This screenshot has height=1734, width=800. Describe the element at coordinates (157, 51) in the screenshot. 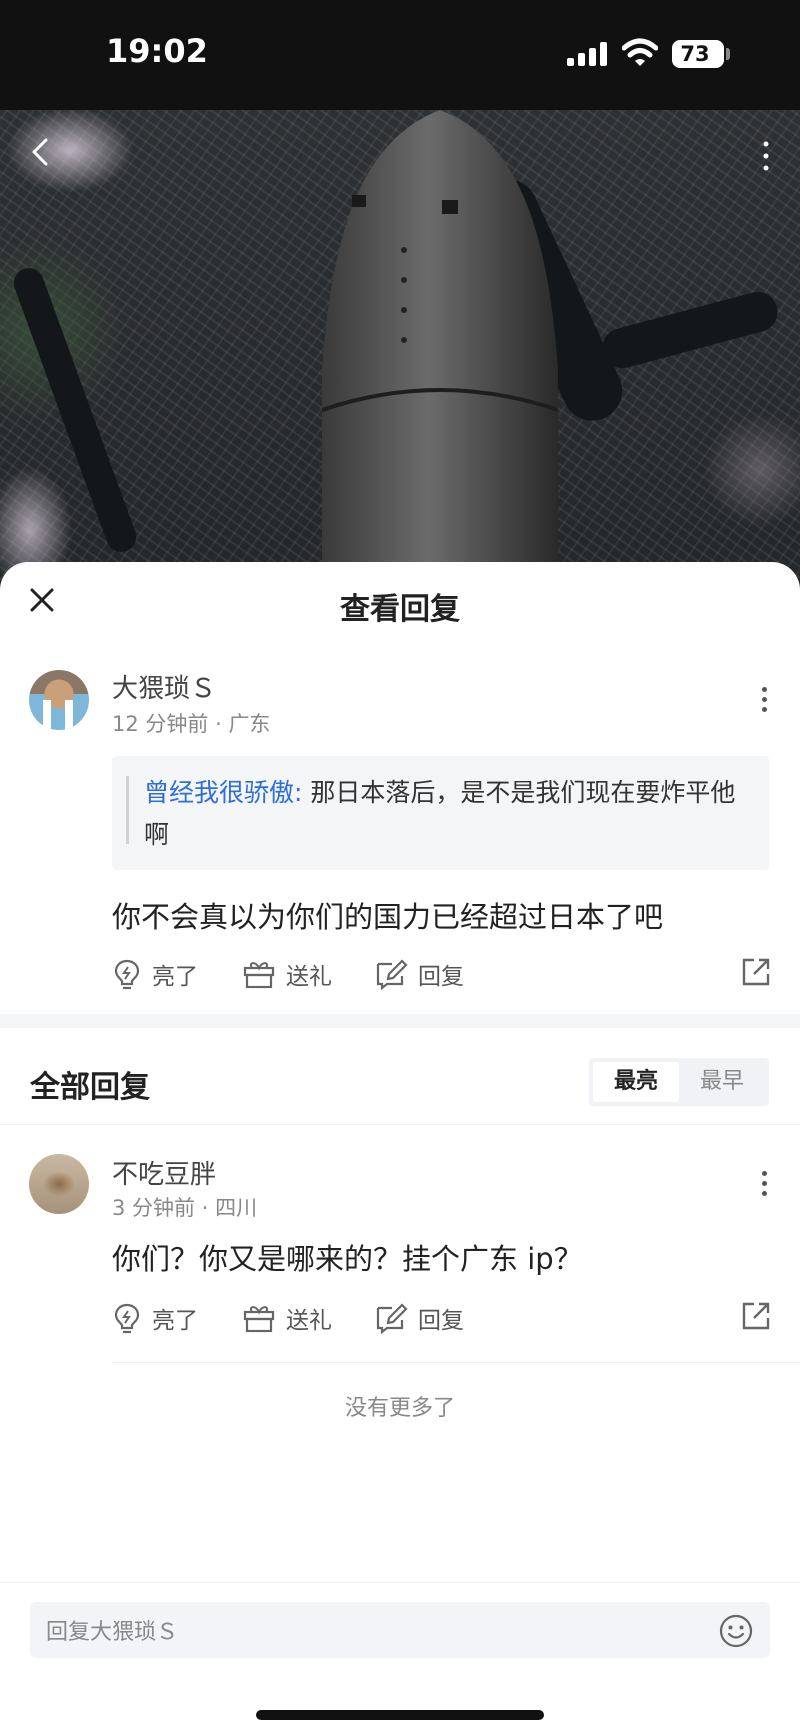

I see `status-time: 19:02` at that location.